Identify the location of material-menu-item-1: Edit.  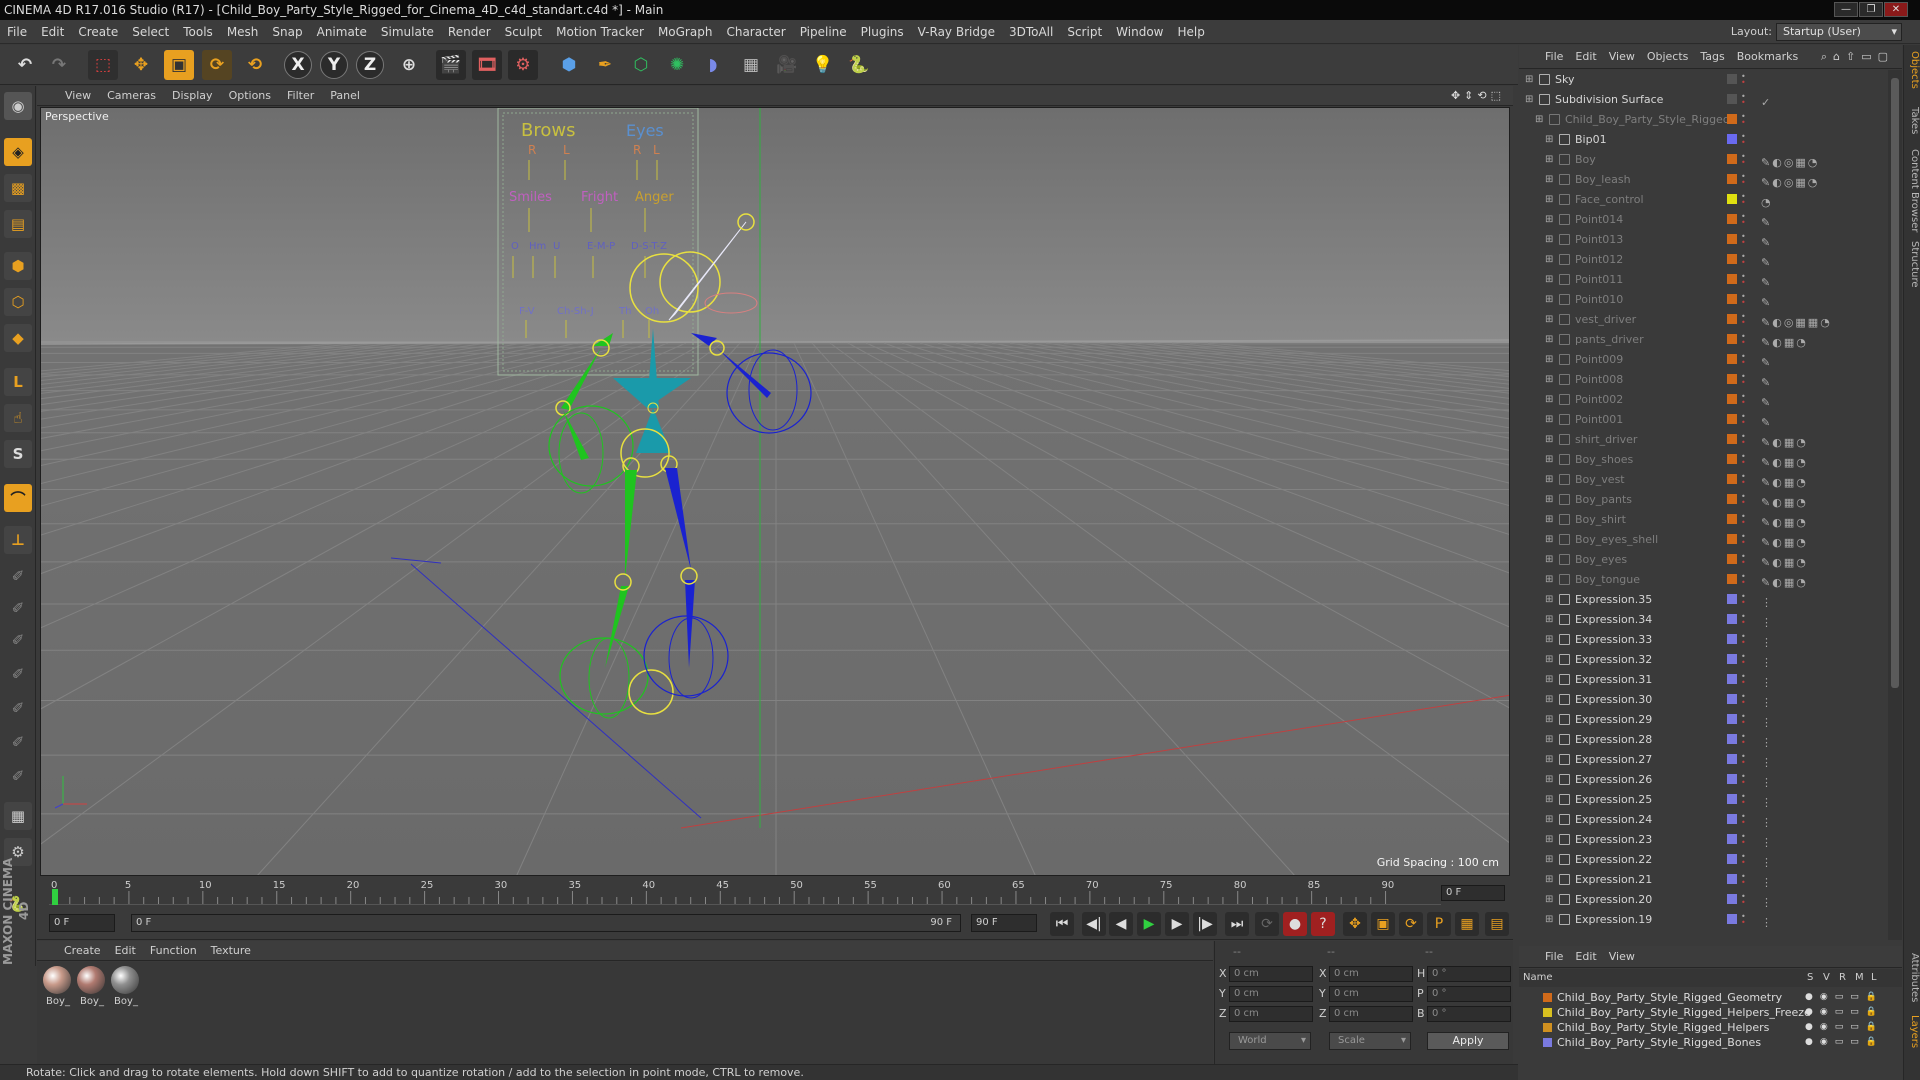
(125, 951).